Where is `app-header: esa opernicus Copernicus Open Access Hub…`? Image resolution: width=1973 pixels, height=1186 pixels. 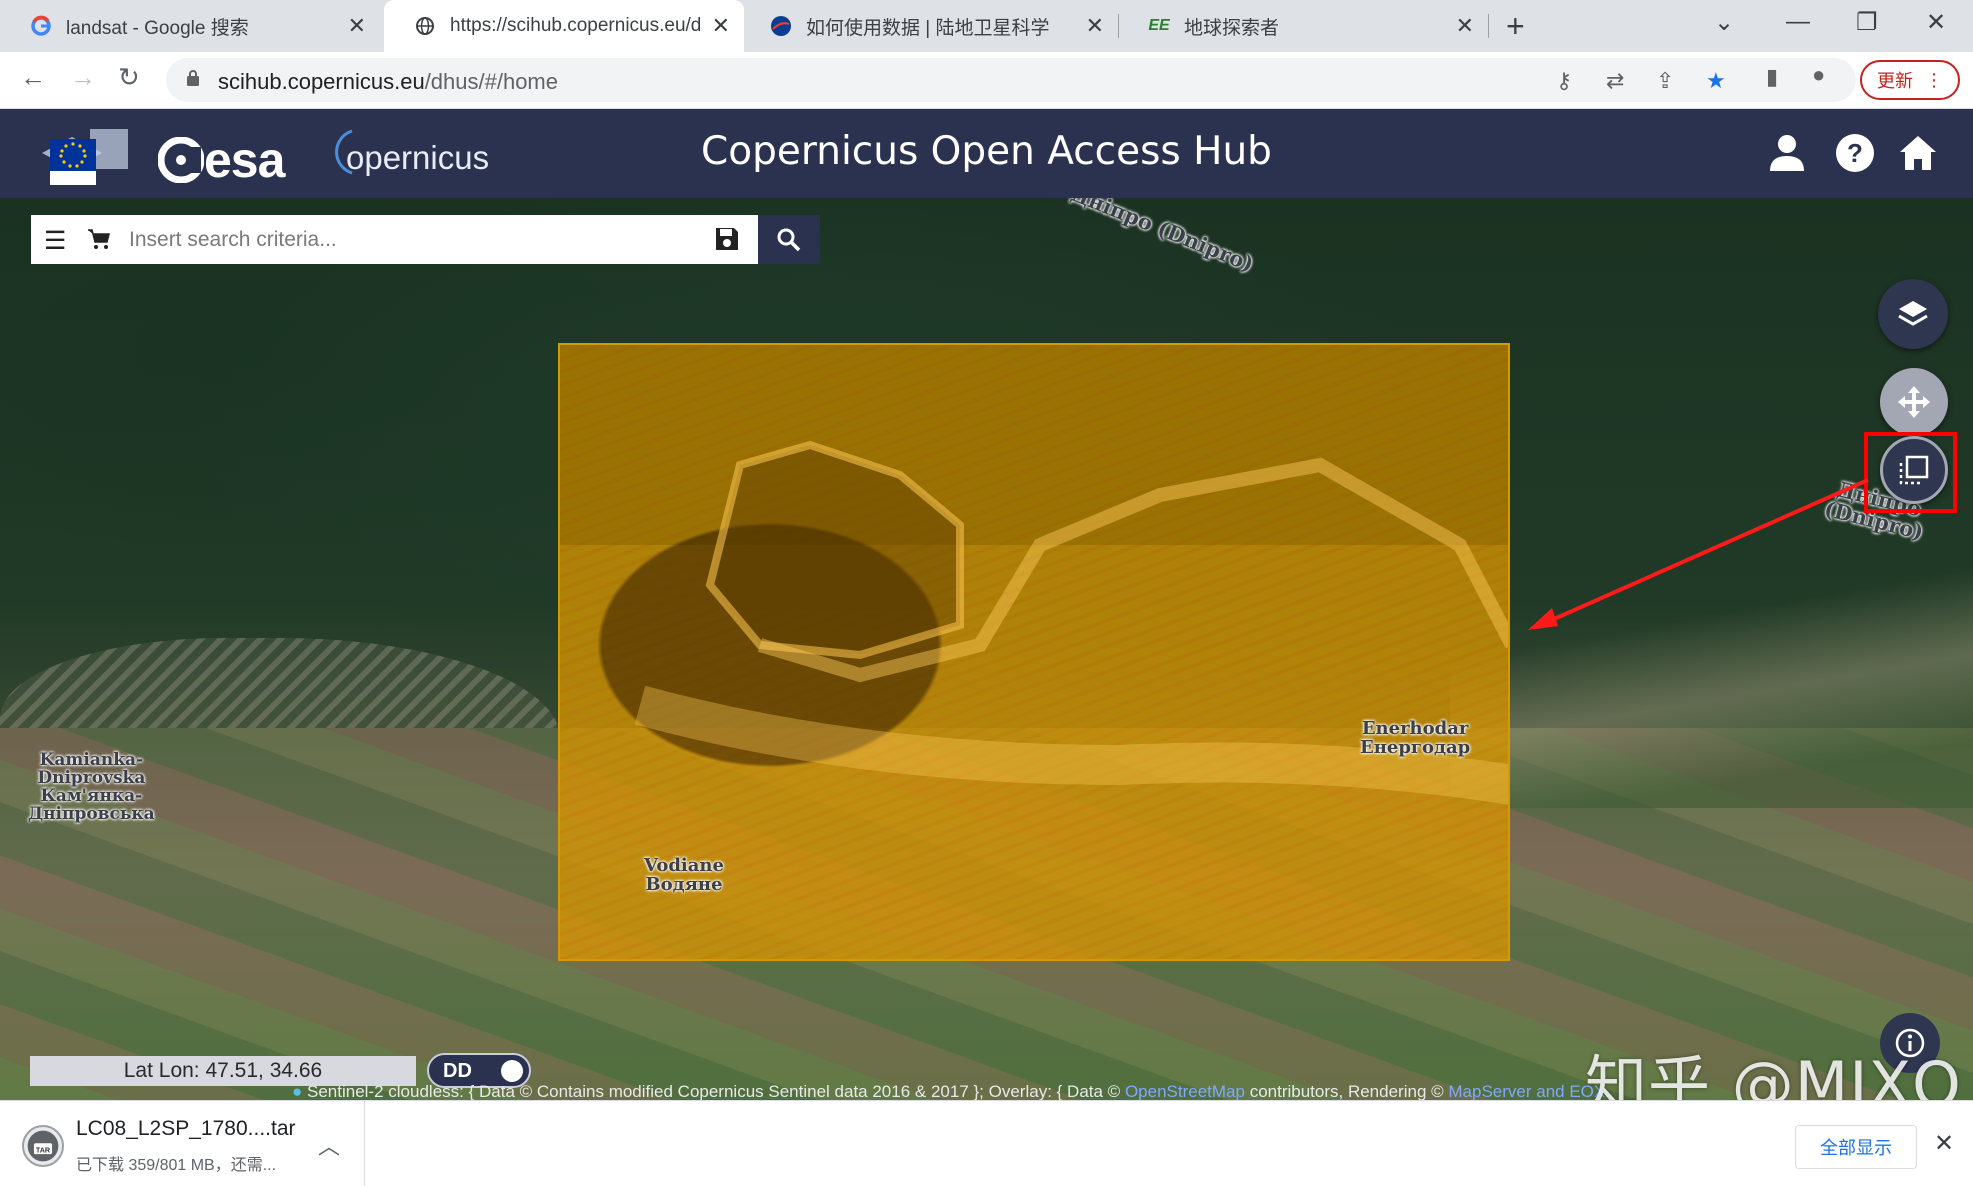
app-header: esa opernicus Copernicus Open Access Hub… is located at coordinates (986, 153).